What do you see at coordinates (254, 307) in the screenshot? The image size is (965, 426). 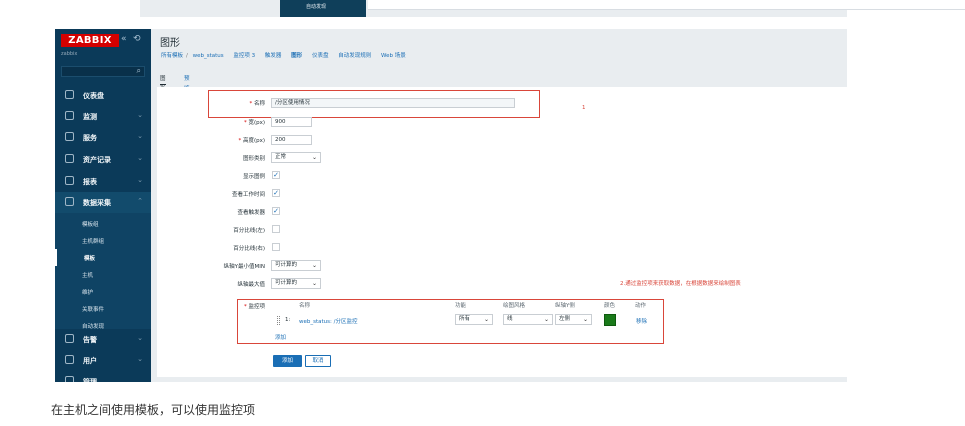 I see `items-label: * 监控项` at bounding box center [254, 307].